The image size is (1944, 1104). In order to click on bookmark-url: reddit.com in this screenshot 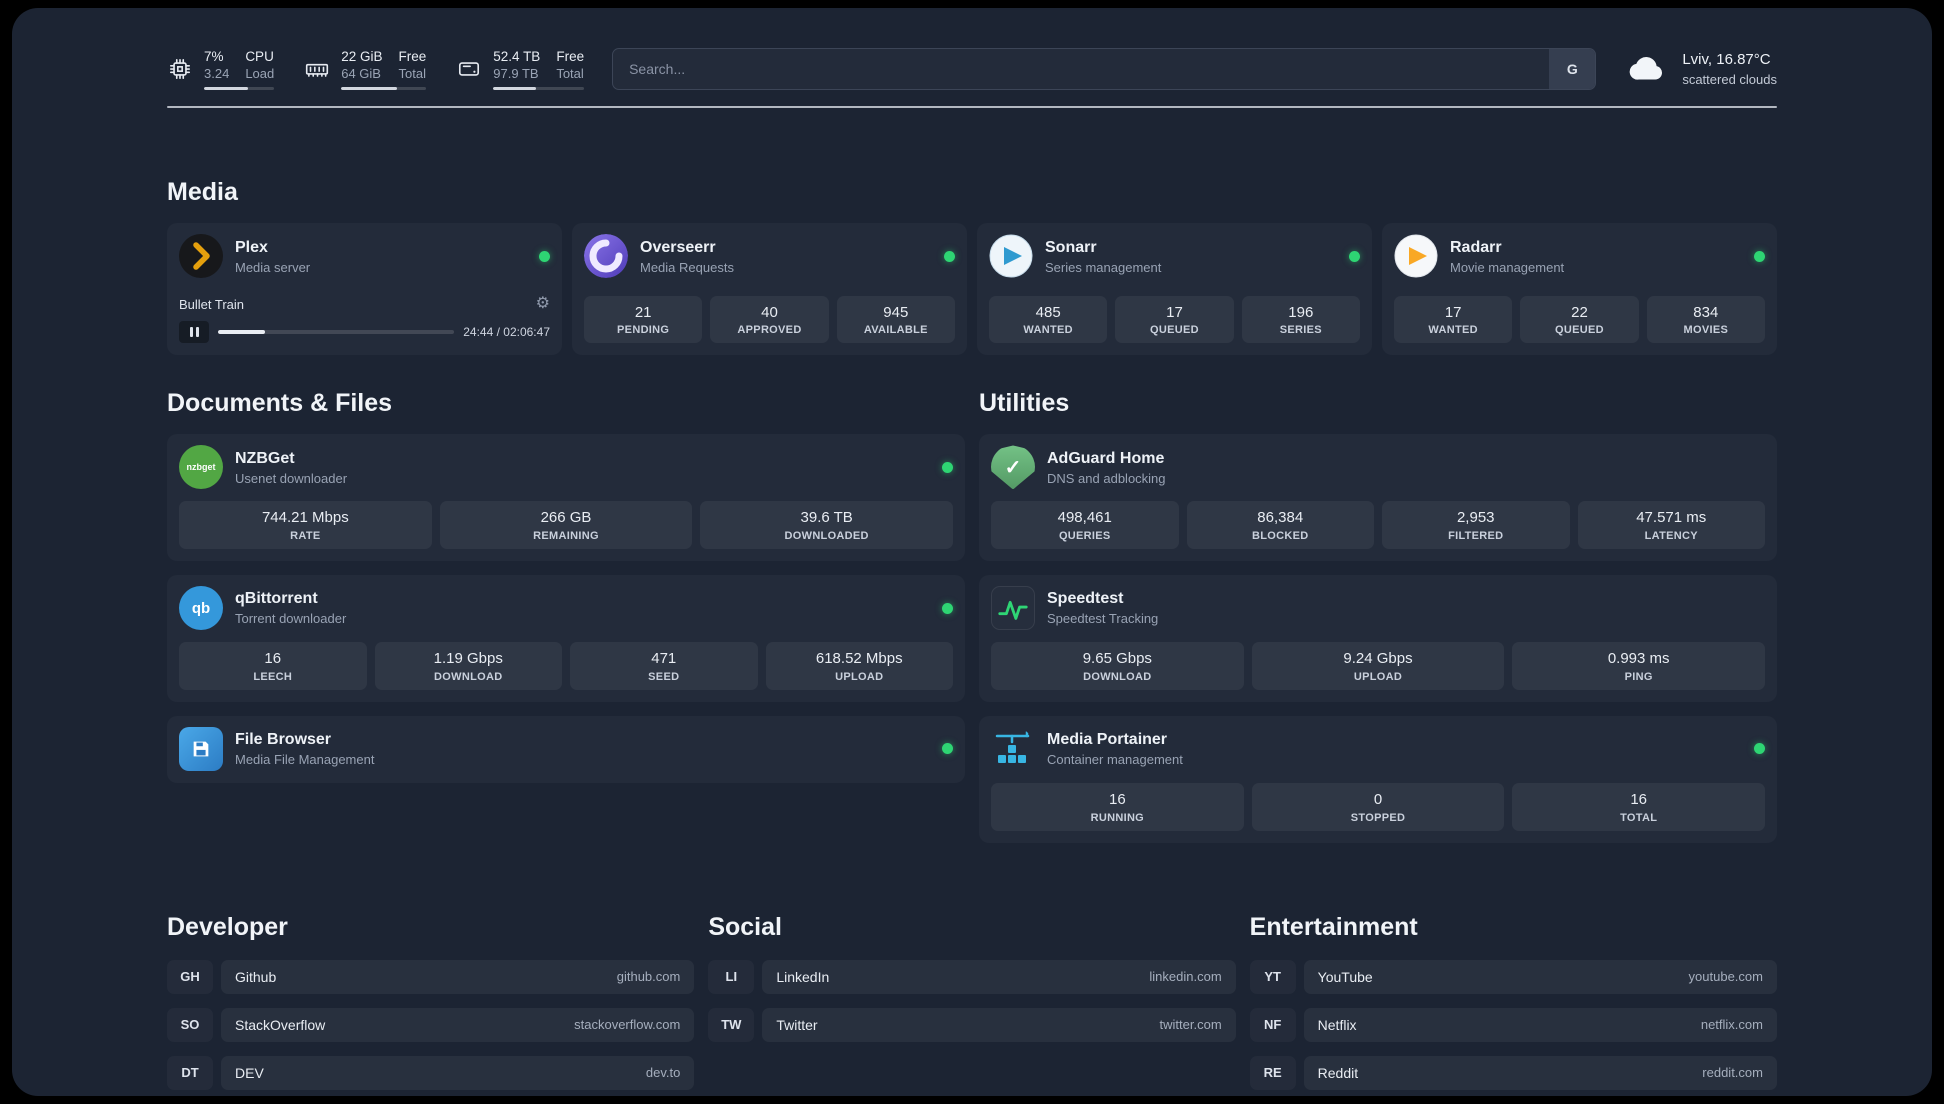, I will do `click(1732, 1073)`.